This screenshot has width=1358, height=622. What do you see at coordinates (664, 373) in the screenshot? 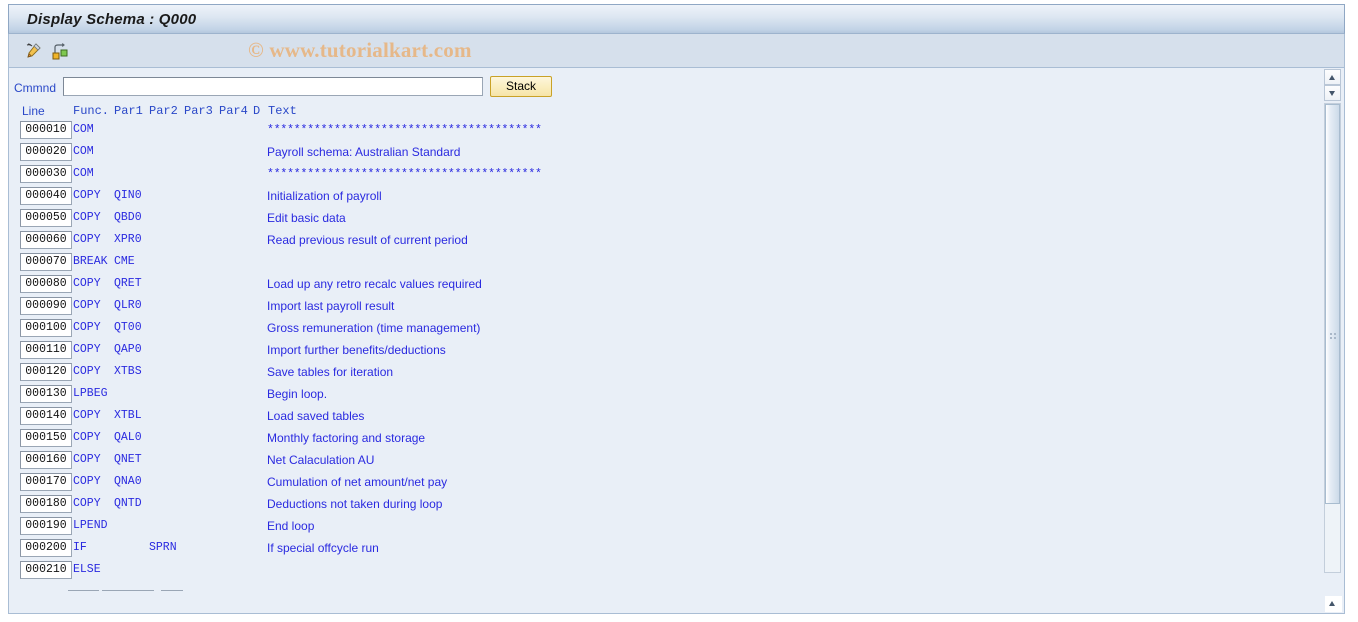
I see `table-row: 000120 COPY XTBS Save tables for iteration` at bounding box center [664, 373].